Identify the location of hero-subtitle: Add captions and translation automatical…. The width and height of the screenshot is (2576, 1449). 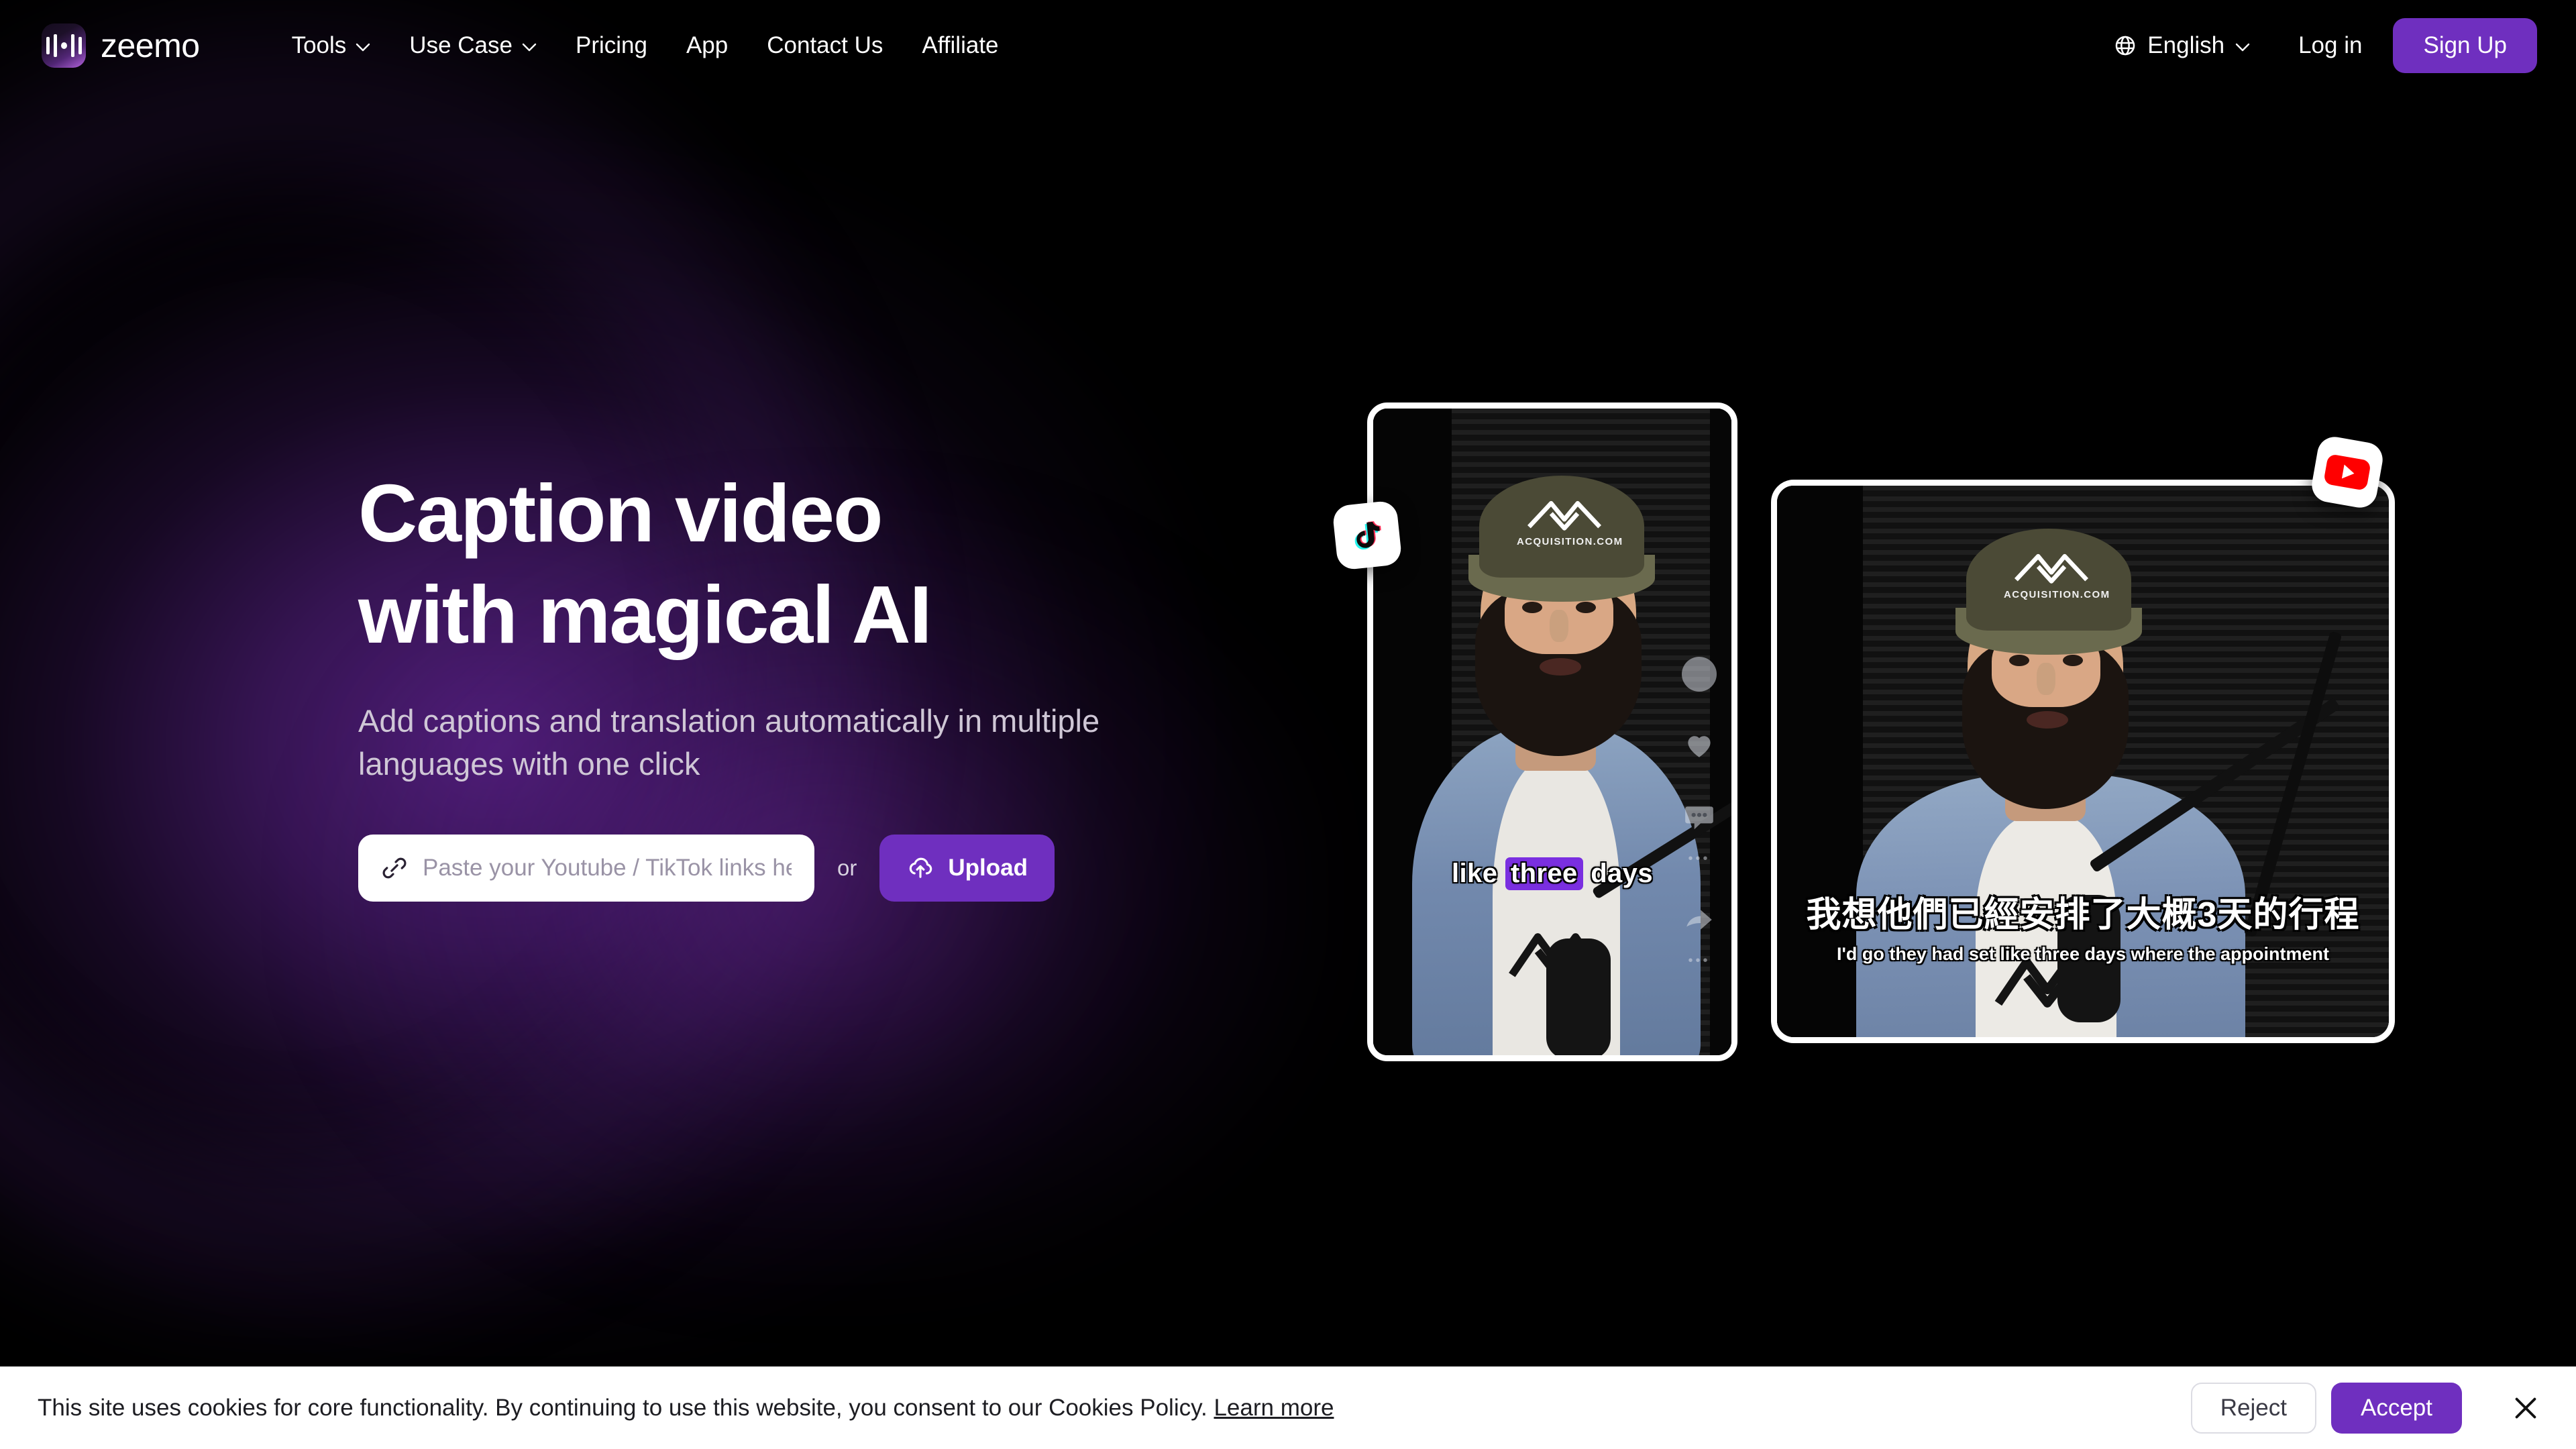
(729, 742).